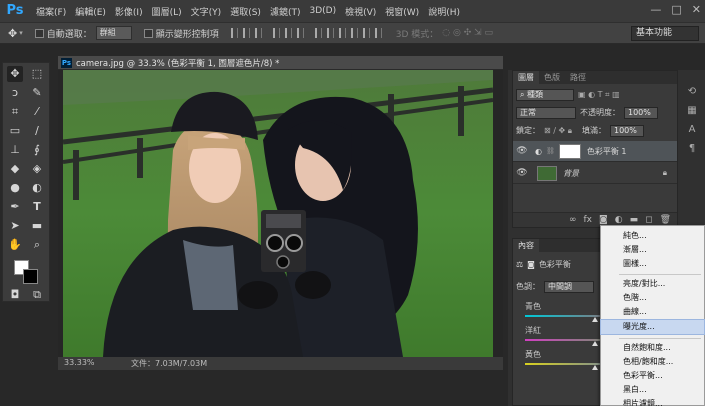  Describe the element at coordinates (90, 11) in the screenshot. I see `menu-edit: 編輯(E)` at that location.